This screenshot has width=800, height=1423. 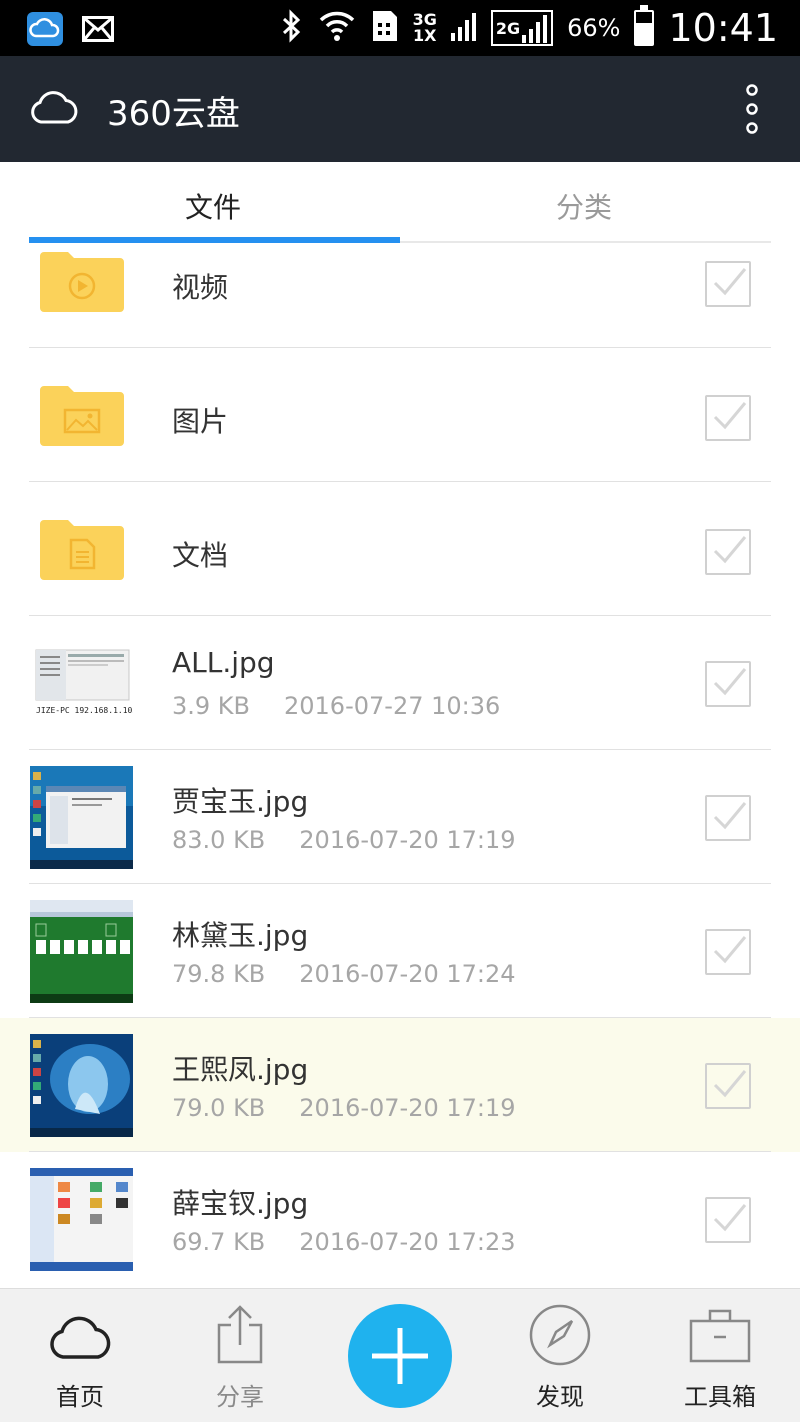 What do you see at coordinates (400, 549) in the screenshot?
I see `list-item-folder-documents: 文档` at bounding box center [400, 549].